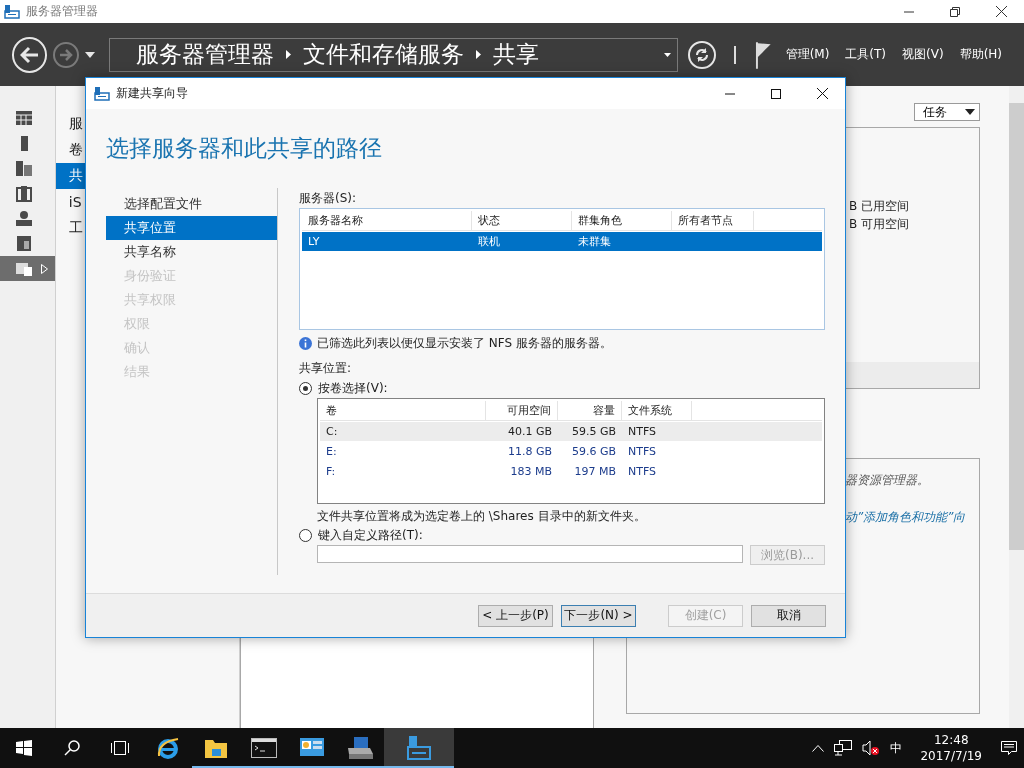  What do you see at coordinates (27, 268) in the screenshot?
I see `sidebar-item` at bounding box center [27, 268].